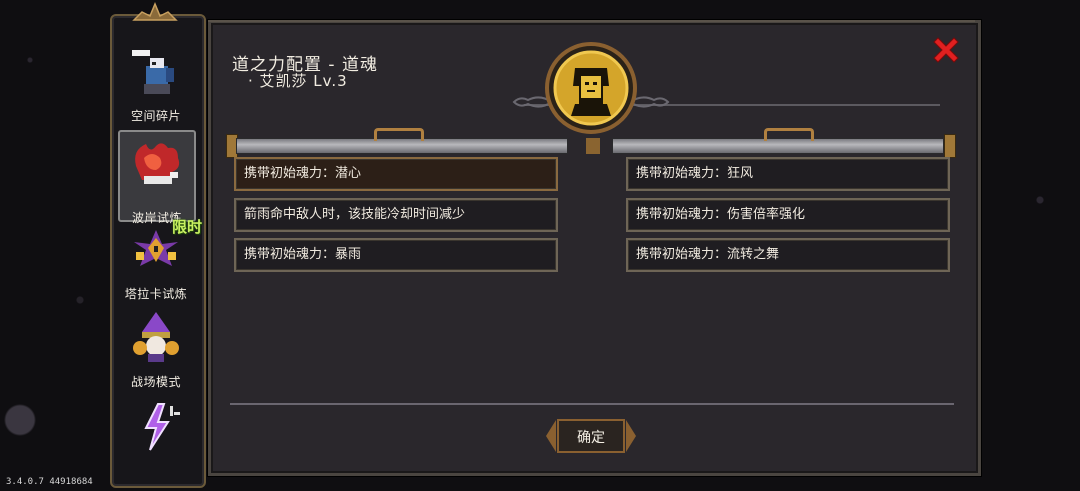 The image size is (1080, 491). What do you see at coordinates (49, 482) in the screenshot?
I see `version-label: 3.4.0.7 44918684` at bounding box center [49, 482].